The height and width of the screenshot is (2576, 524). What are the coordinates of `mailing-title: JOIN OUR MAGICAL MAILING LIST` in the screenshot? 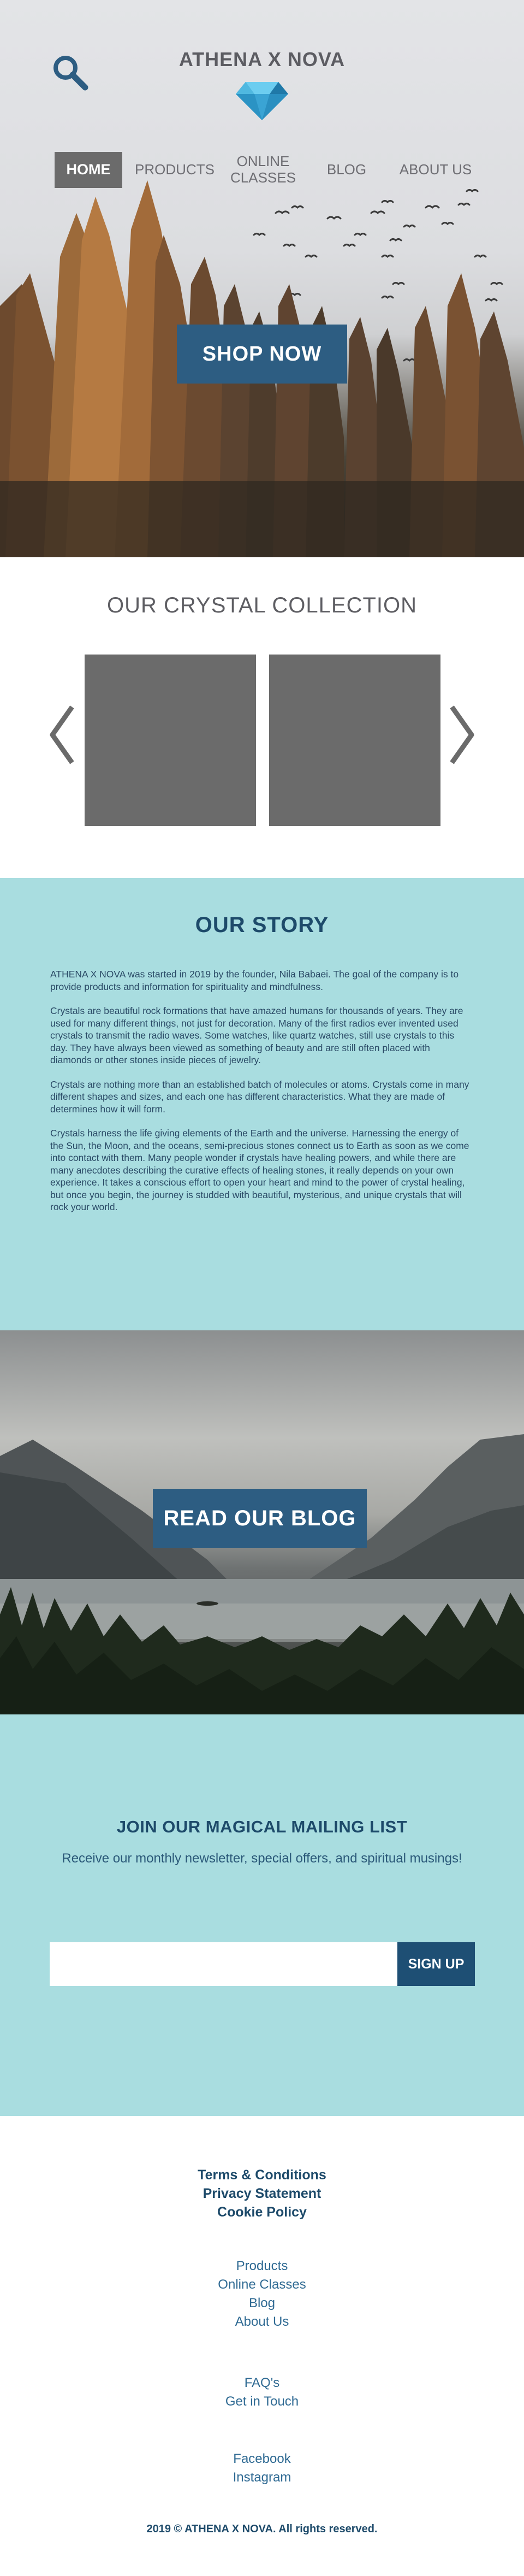 It's located at (262, 1826).